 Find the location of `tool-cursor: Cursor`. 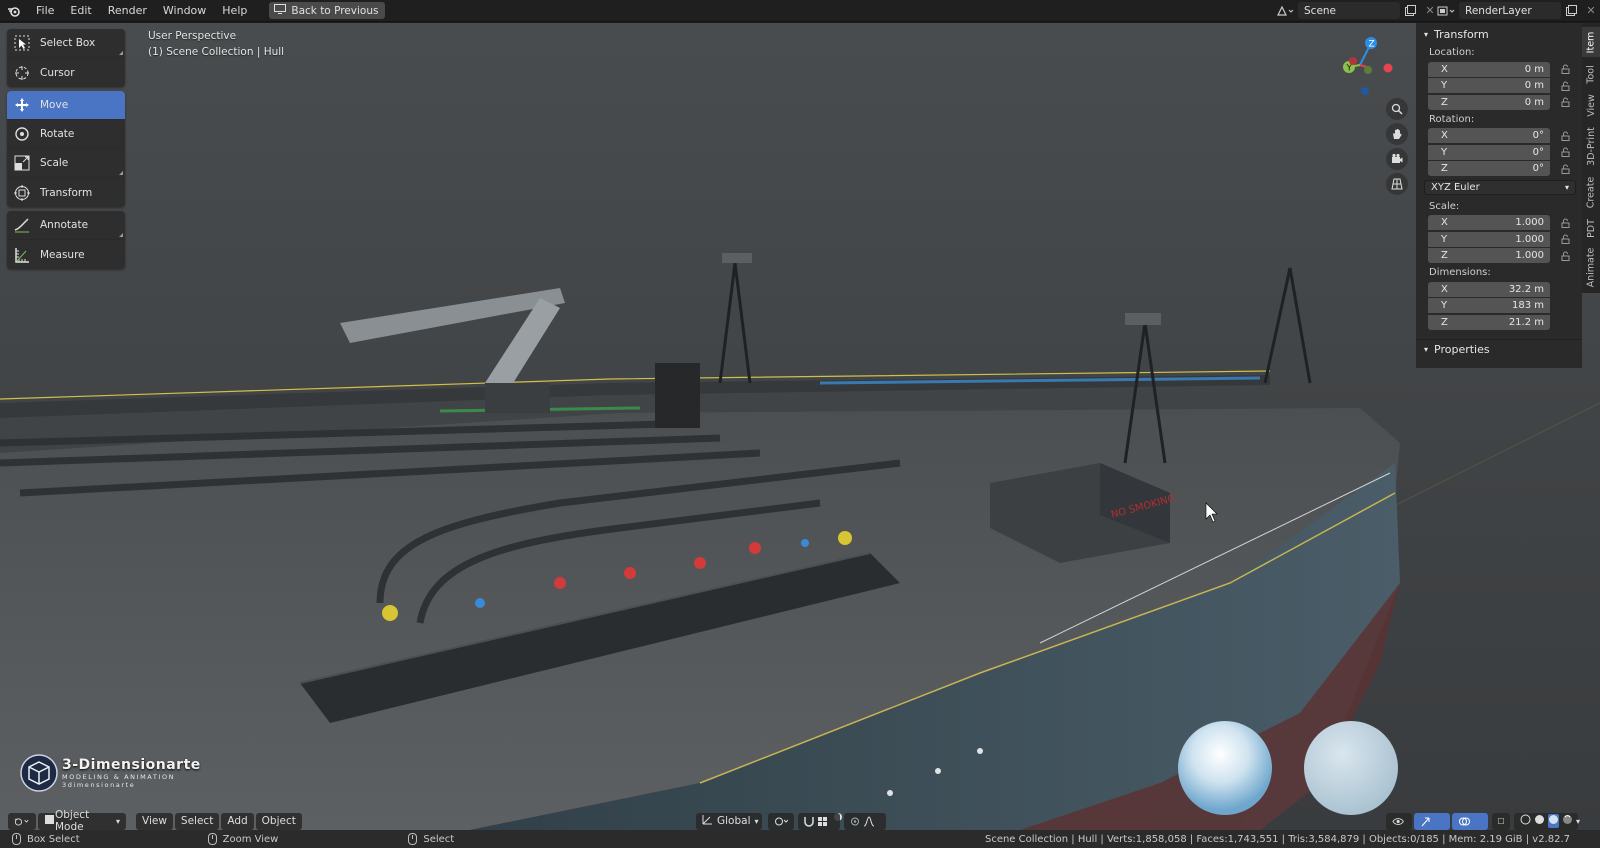

tool-cursor: Cursor is located at coordinates (66, 72).